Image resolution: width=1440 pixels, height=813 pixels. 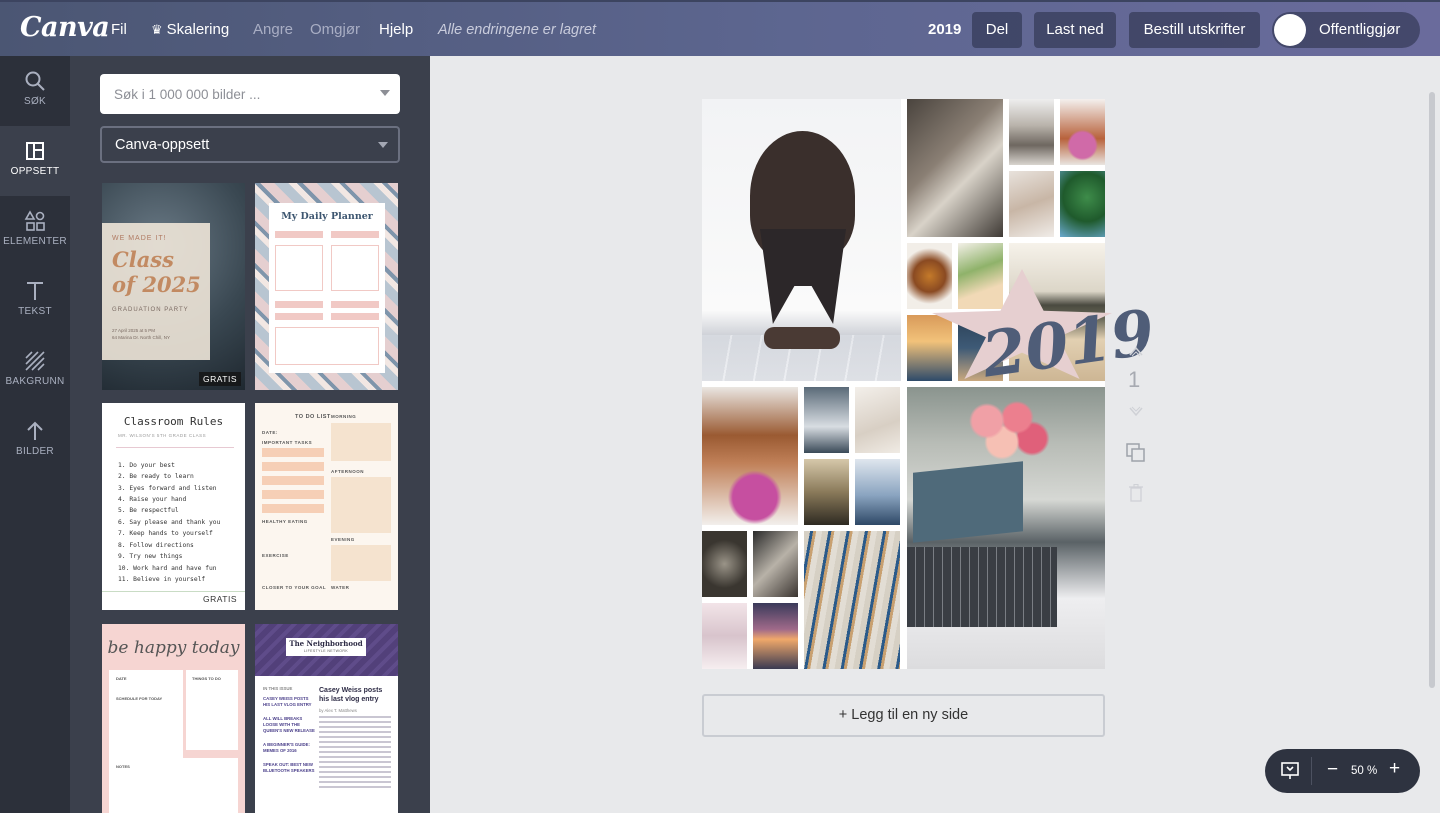 I want to click on template-text: Class, so click(x=143, y=259).